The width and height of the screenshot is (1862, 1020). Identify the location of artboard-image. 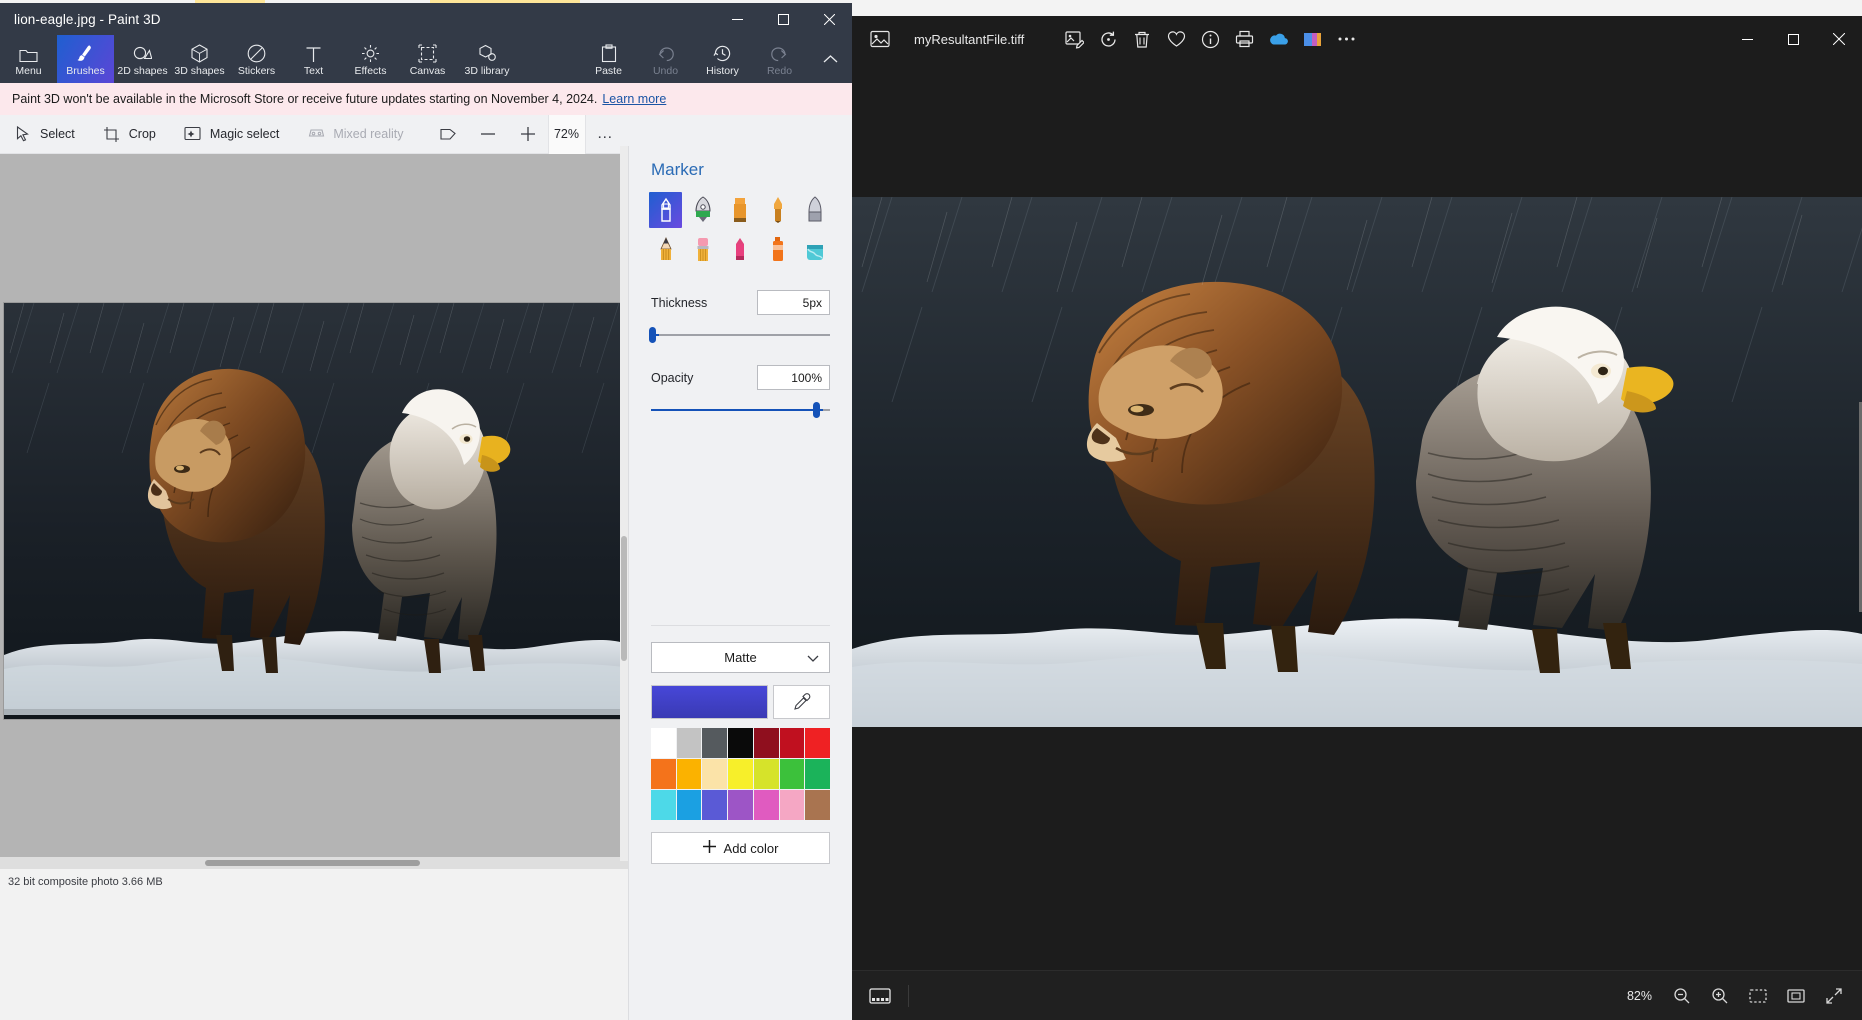
(314, 511).